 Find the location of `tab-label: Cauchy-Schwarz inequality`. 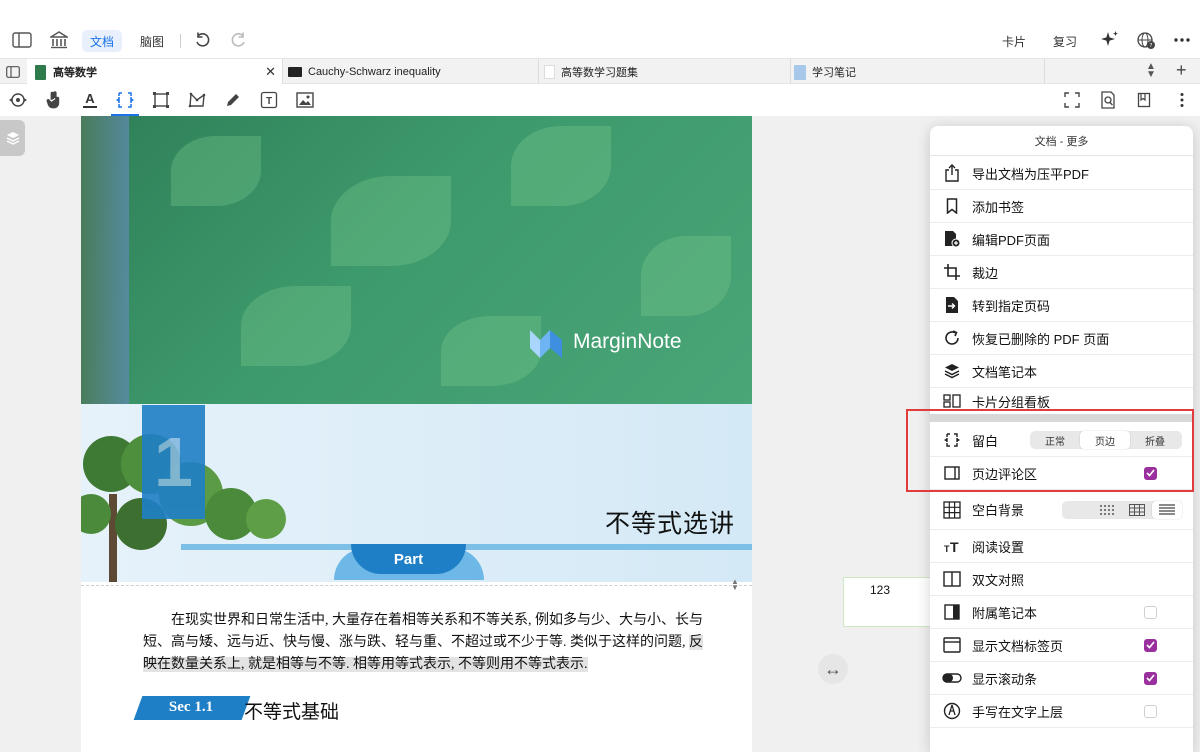

tab-label: Cauchy-Schwarz inequality is located at coordinates (374, 72).